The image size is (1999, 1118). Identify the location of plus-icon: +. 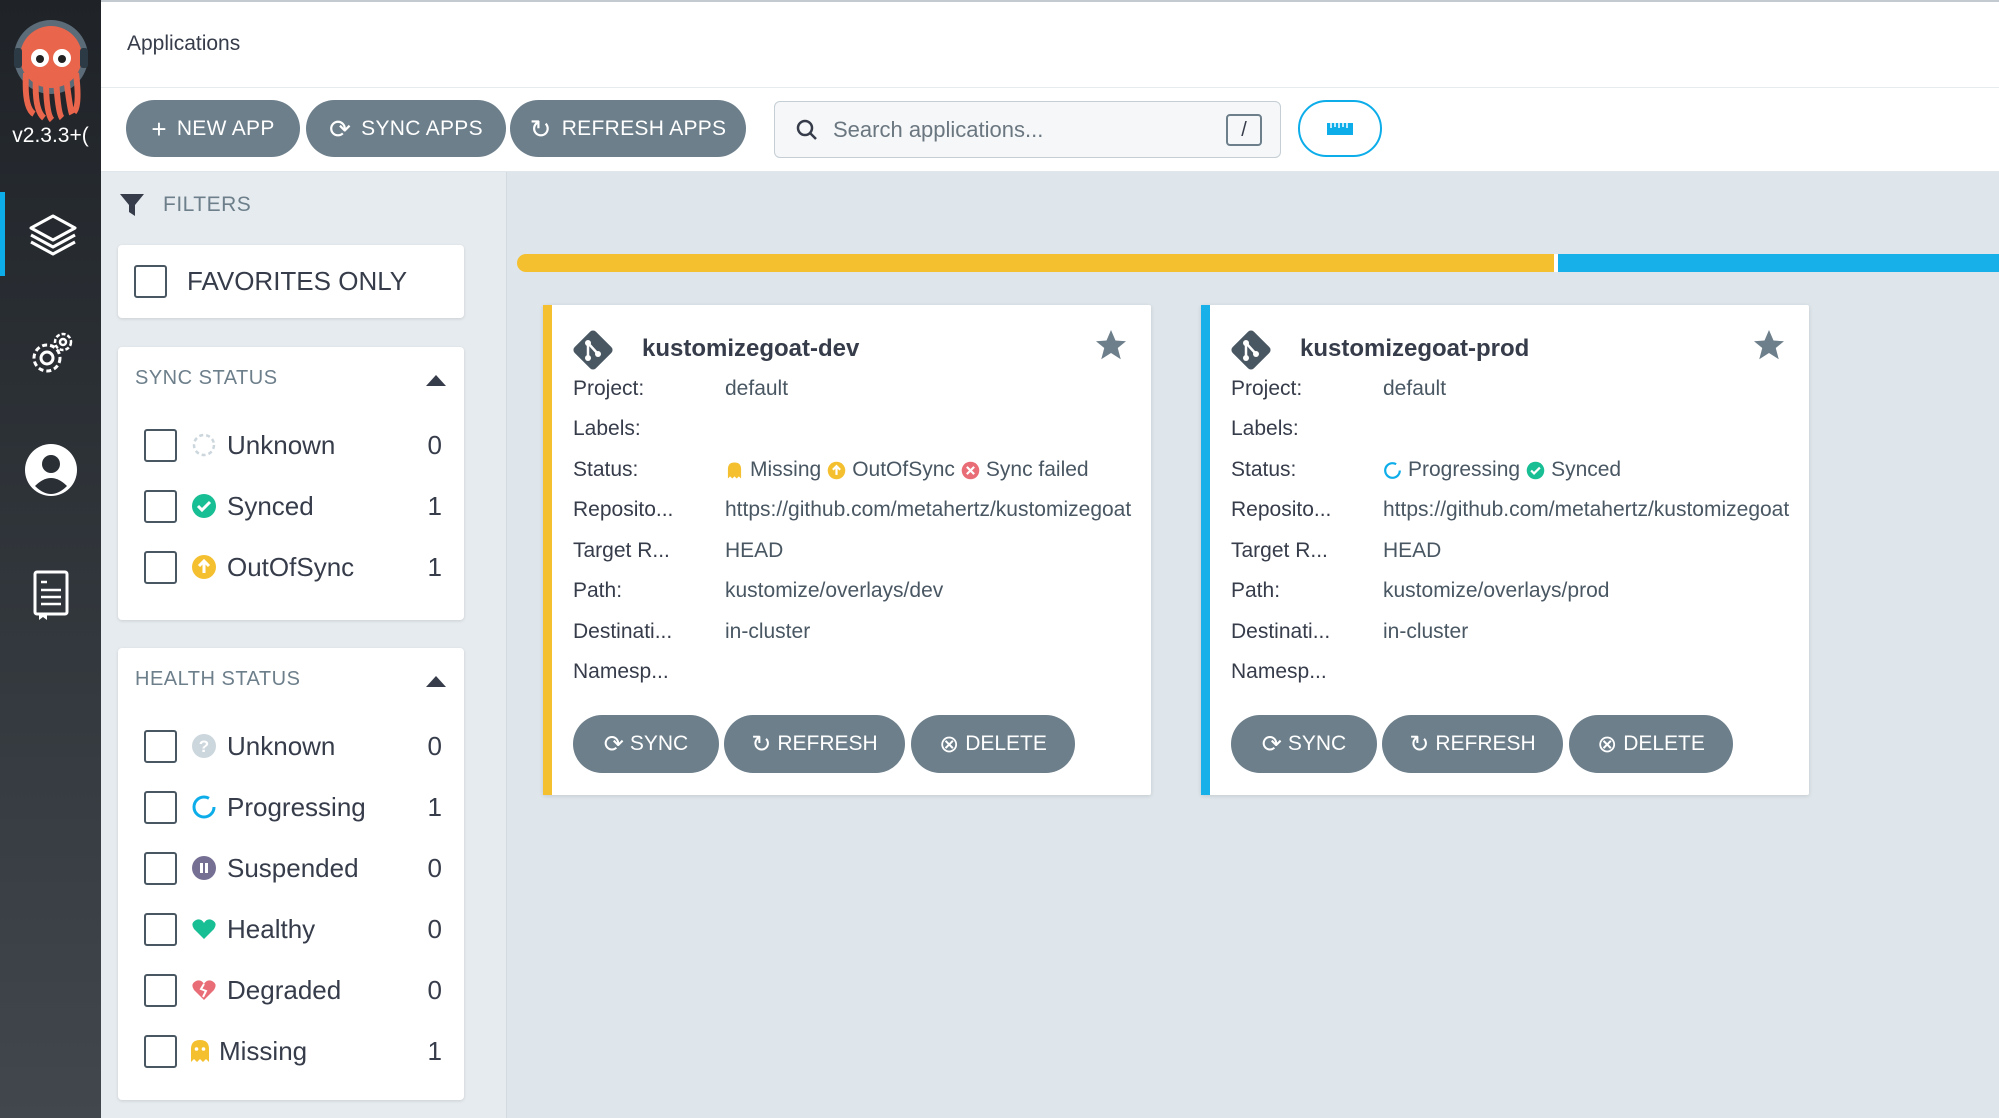
(159, 128).